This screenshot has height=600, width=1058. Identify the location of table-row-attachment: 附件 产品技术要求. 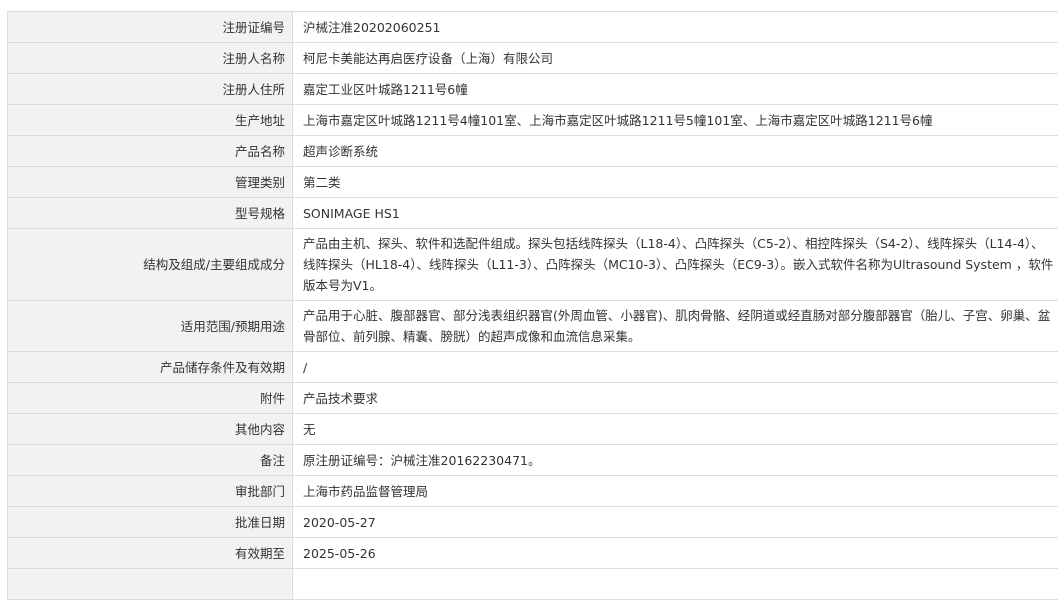
(533, 398).